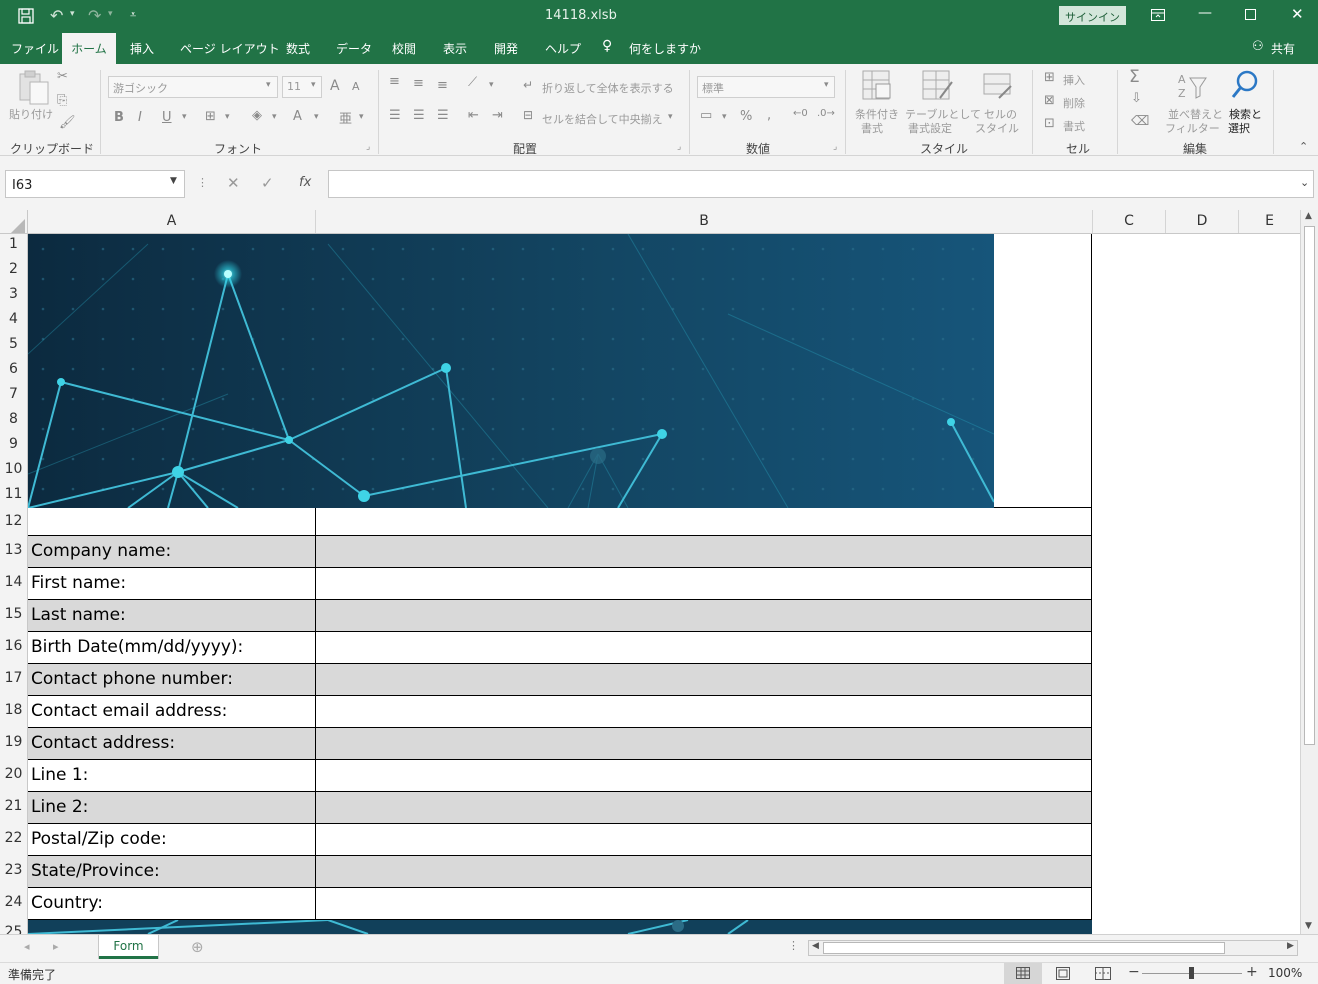  What do you see at coordinates (506, 48) in the screenshot?
I see `tab-developer: 開発` at bounding box center [506, 48].